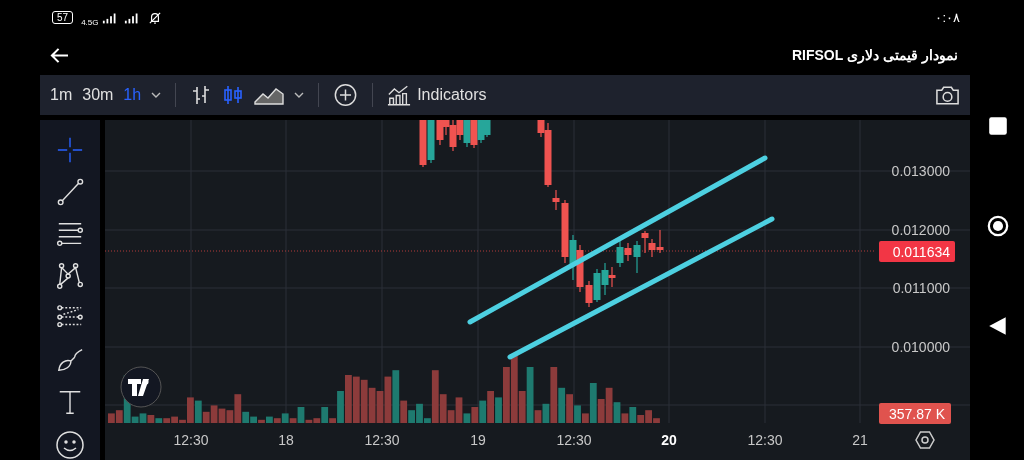 The image size is (1024, 460). I want to click on settings-icon, so click(925, 440).